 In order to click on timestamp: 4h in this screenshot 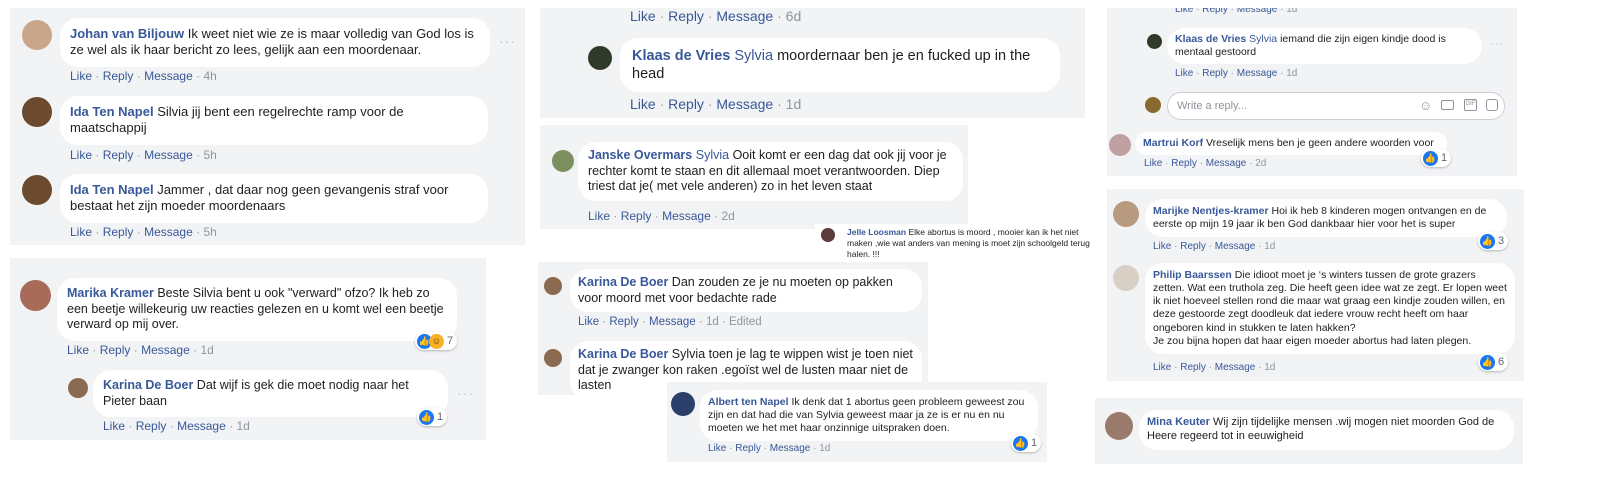, I will do `click(209, 76)`.